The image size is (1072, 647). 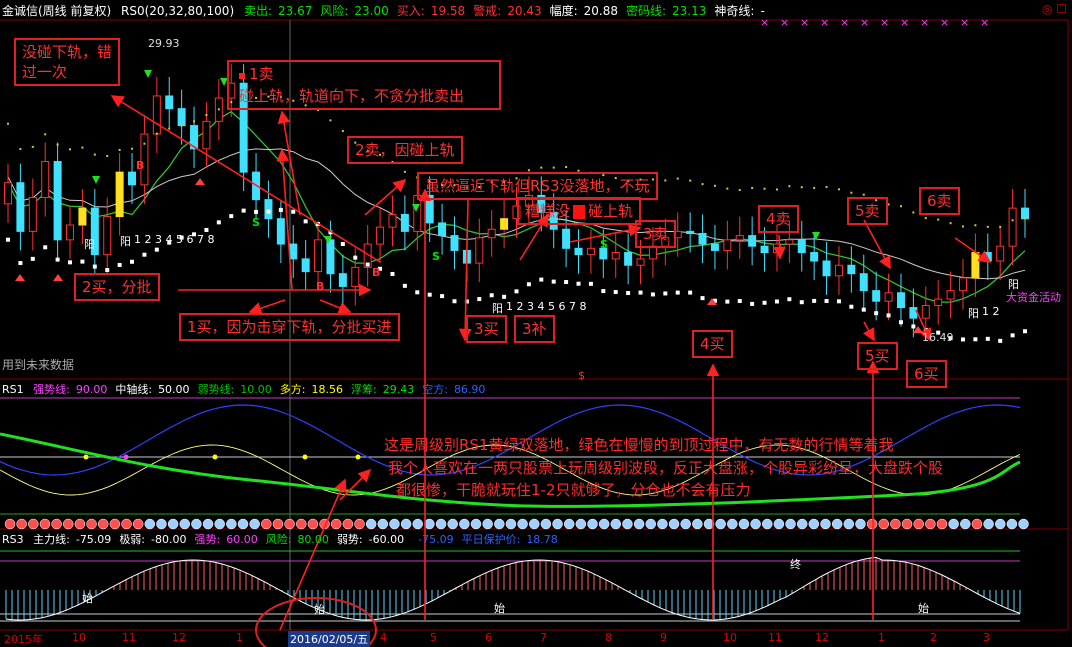 I want to click on count-seq-1: 1 2 3 4 5 6 7 8, so click(x=174, y=239).